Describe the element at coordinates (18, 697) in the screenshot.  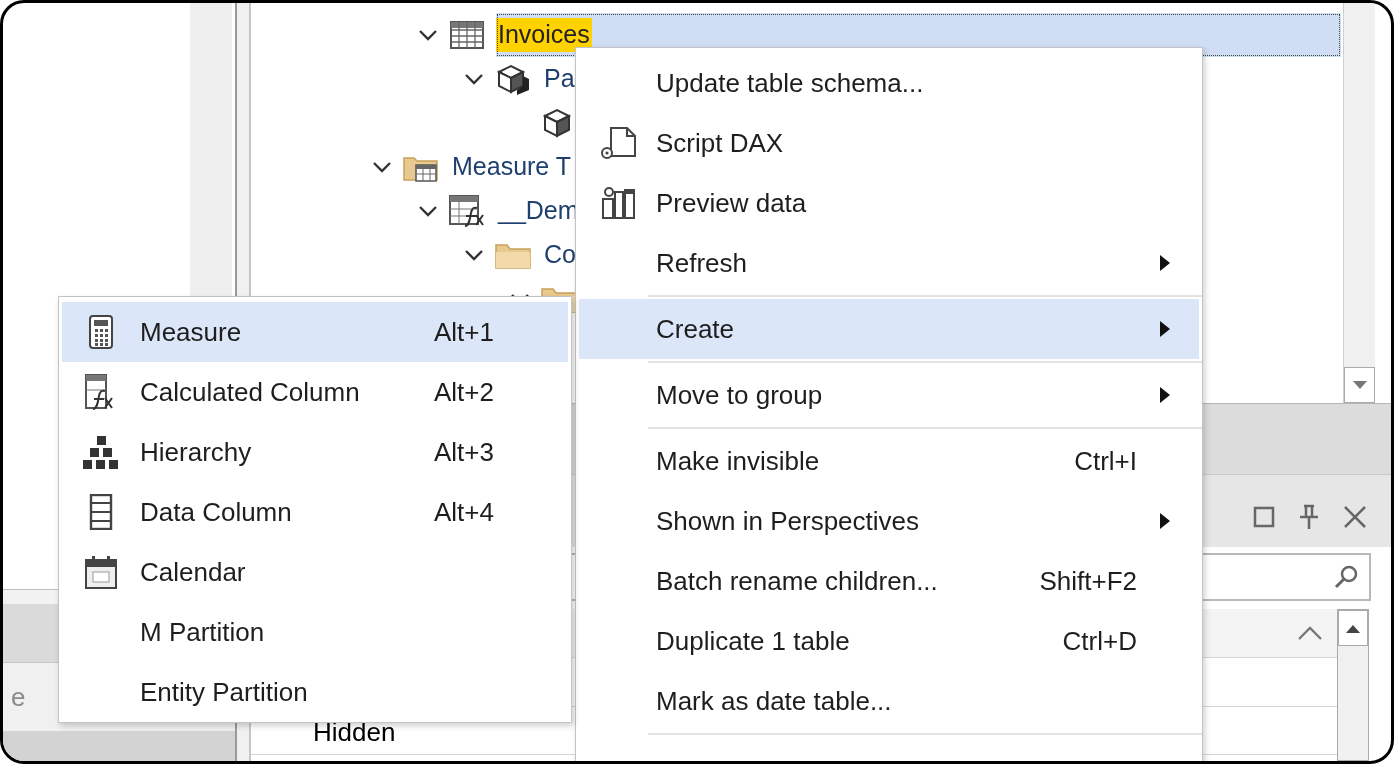
I see `row-text: e` at that location.